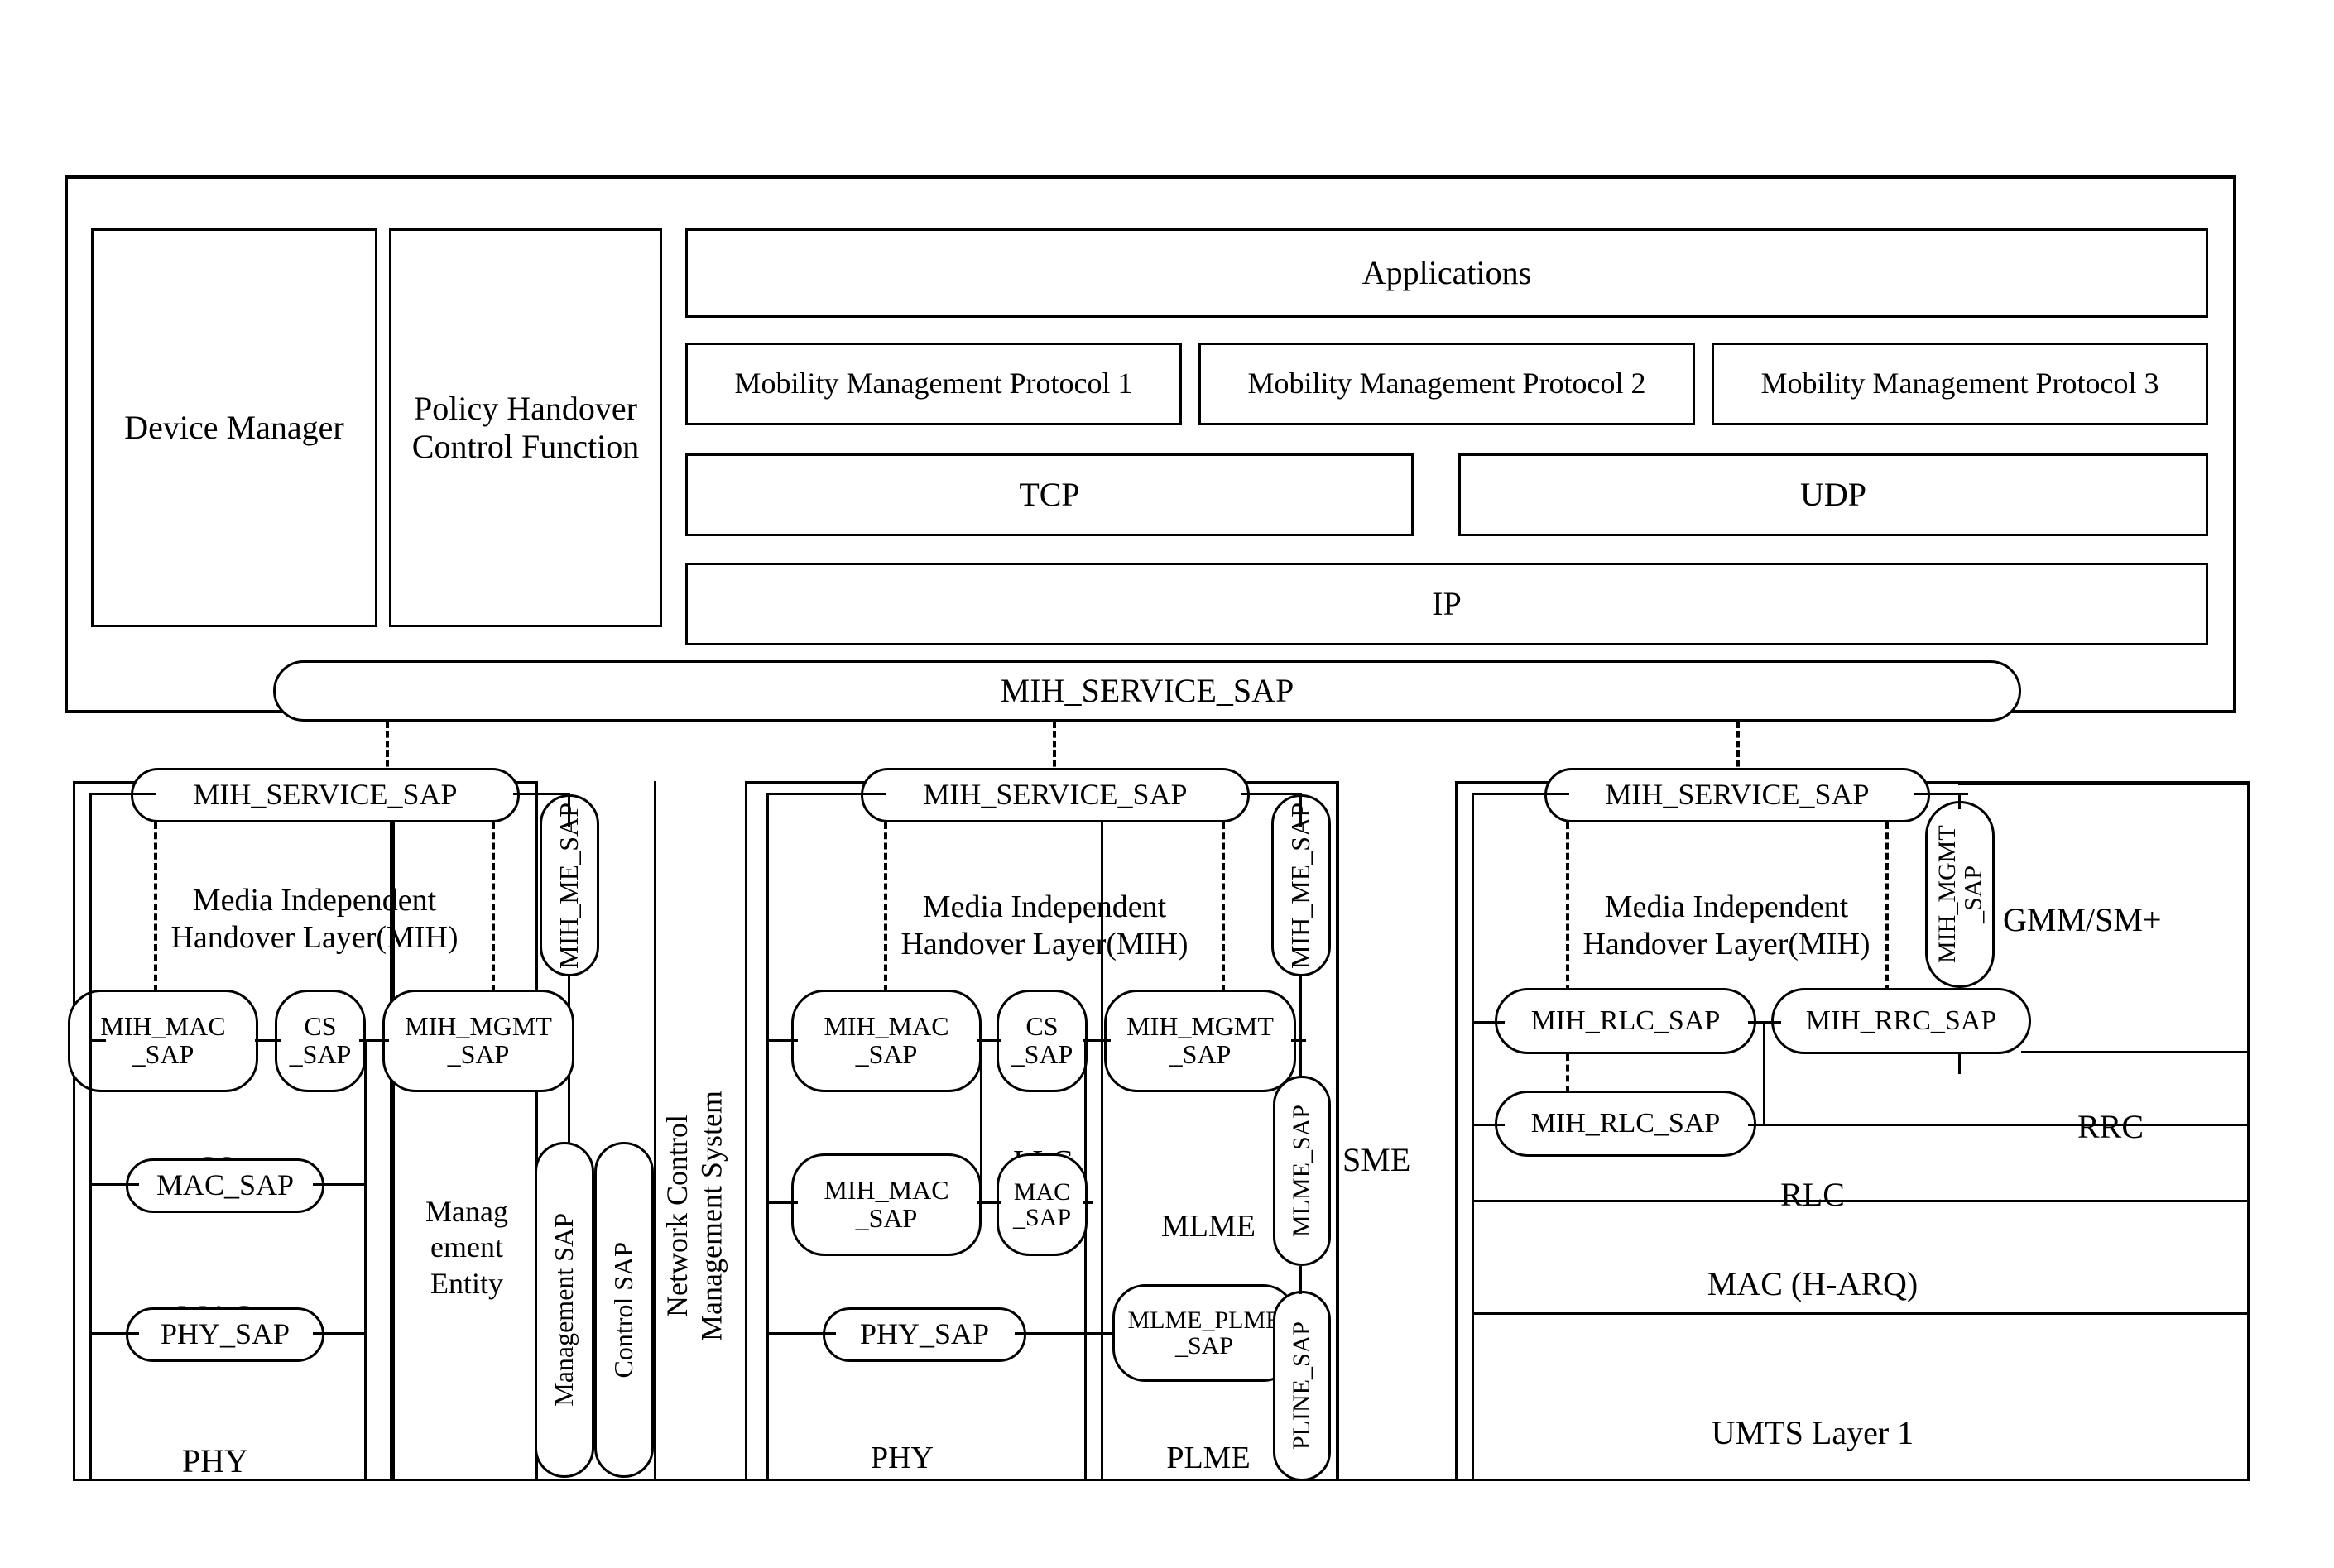 The width and height of the screenshot is (2334, 1568). I want to click on middle-phy-sap-label: PHY_SAP, so click(924, 1334).